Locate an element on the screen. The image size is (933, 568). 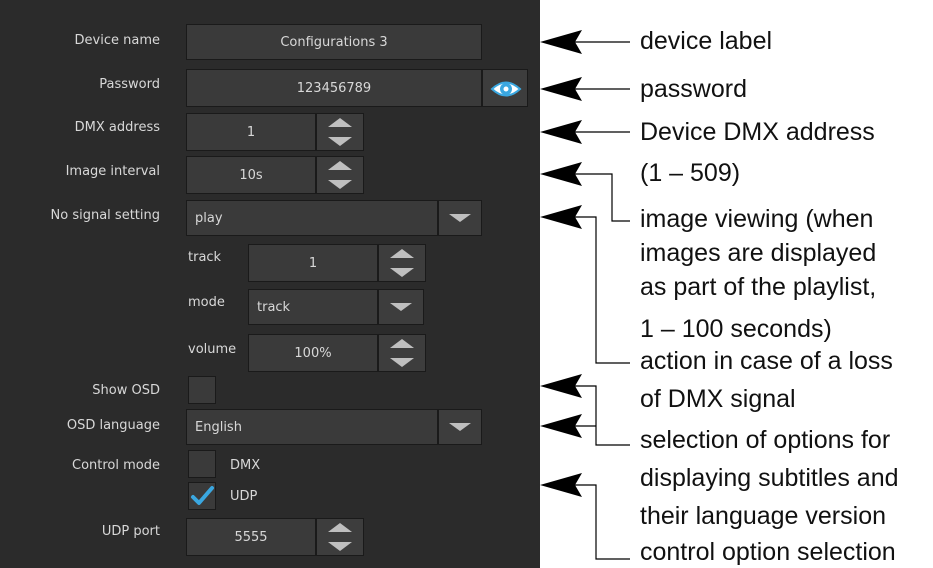
annotation-subtitles-1: selection of options for is located at coordinates (765, 440).